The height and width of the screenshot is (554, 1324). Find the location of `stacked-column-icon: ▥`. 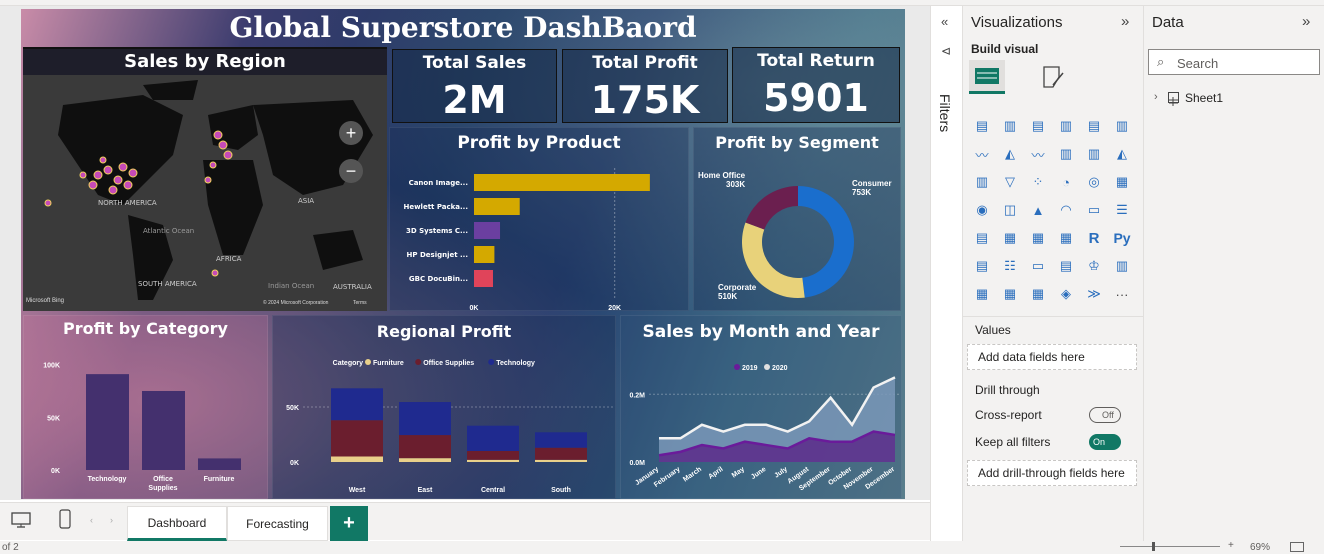

stacked-column-icon: ▥ is located at coordinates (1010, 126).